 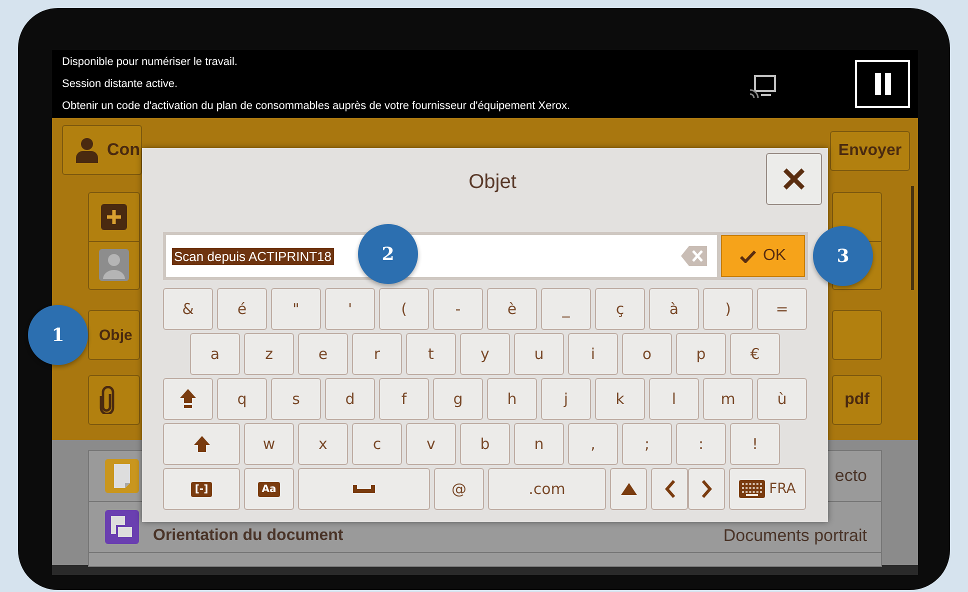 I want to click on key: c, so click(x=377, y=444).